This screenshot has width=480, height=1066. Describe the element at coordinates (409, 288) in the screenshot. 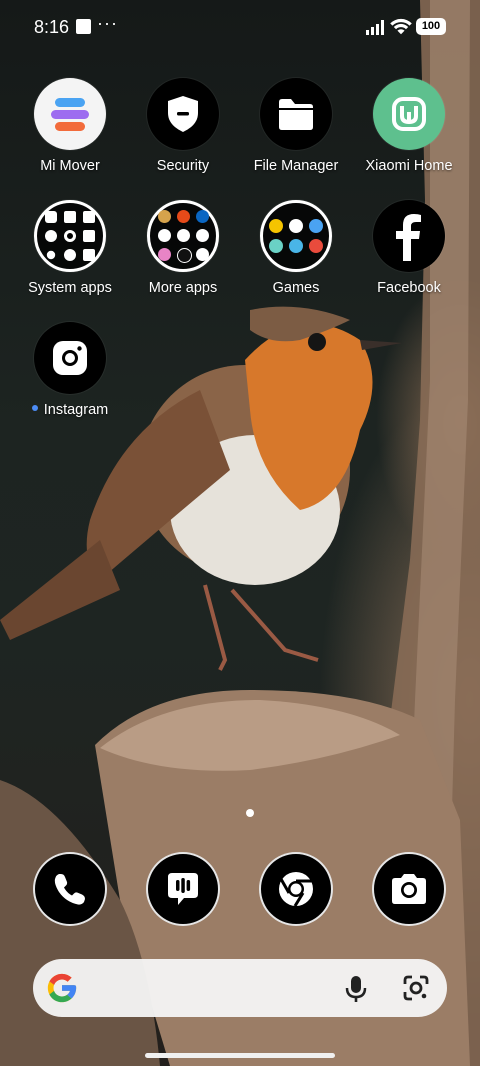

I see `app-label: Facebook` at that location.